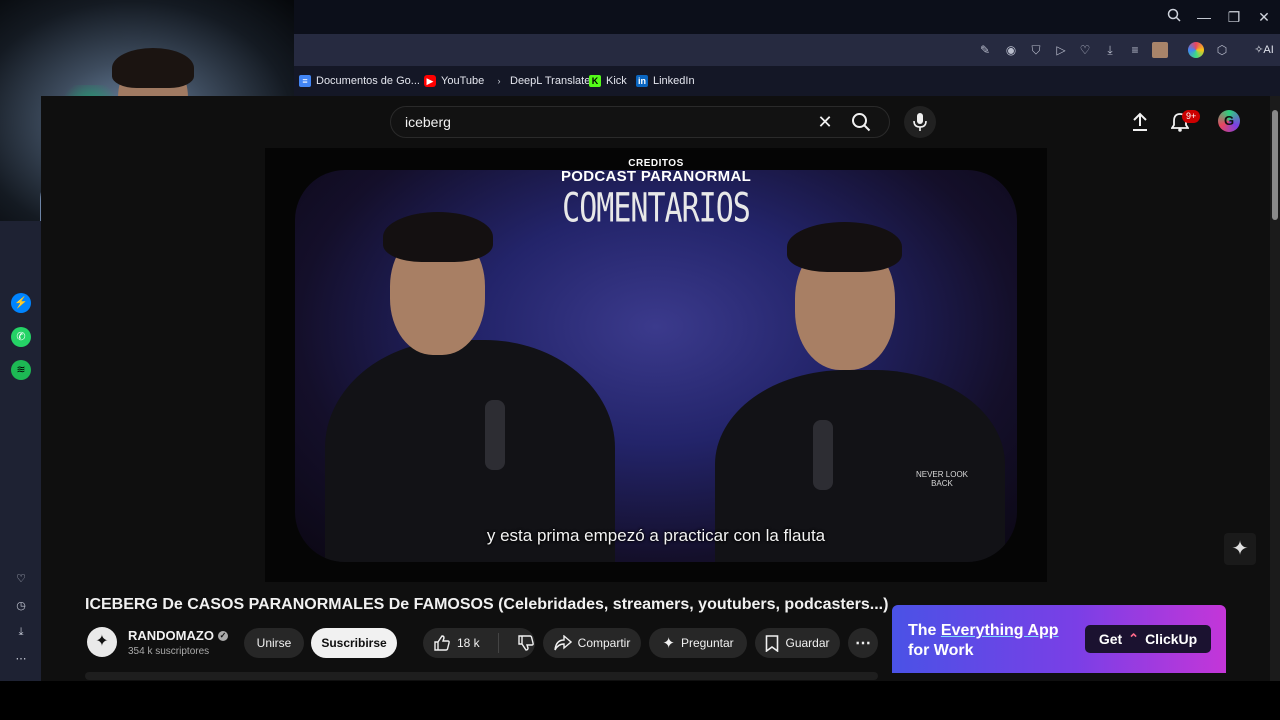 This screenshot has height=720, width=1280. I want to click on channel-watermark-icon: ✦, so click(1240, 549).